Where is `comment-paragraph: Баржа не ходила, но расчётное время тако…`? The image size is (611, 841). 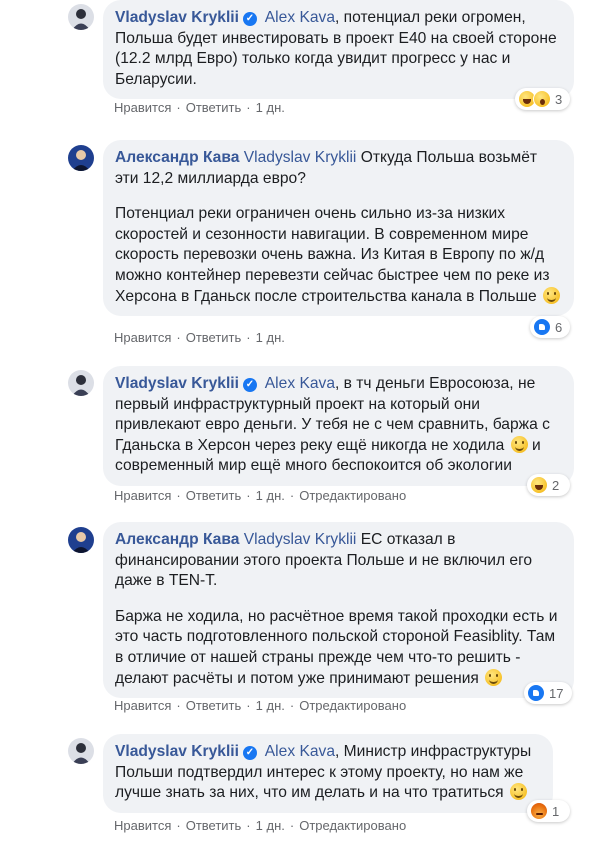 comment-paragraph: Баржа не ходила, но расчётное время тако… is located at coordinates (338, 648).